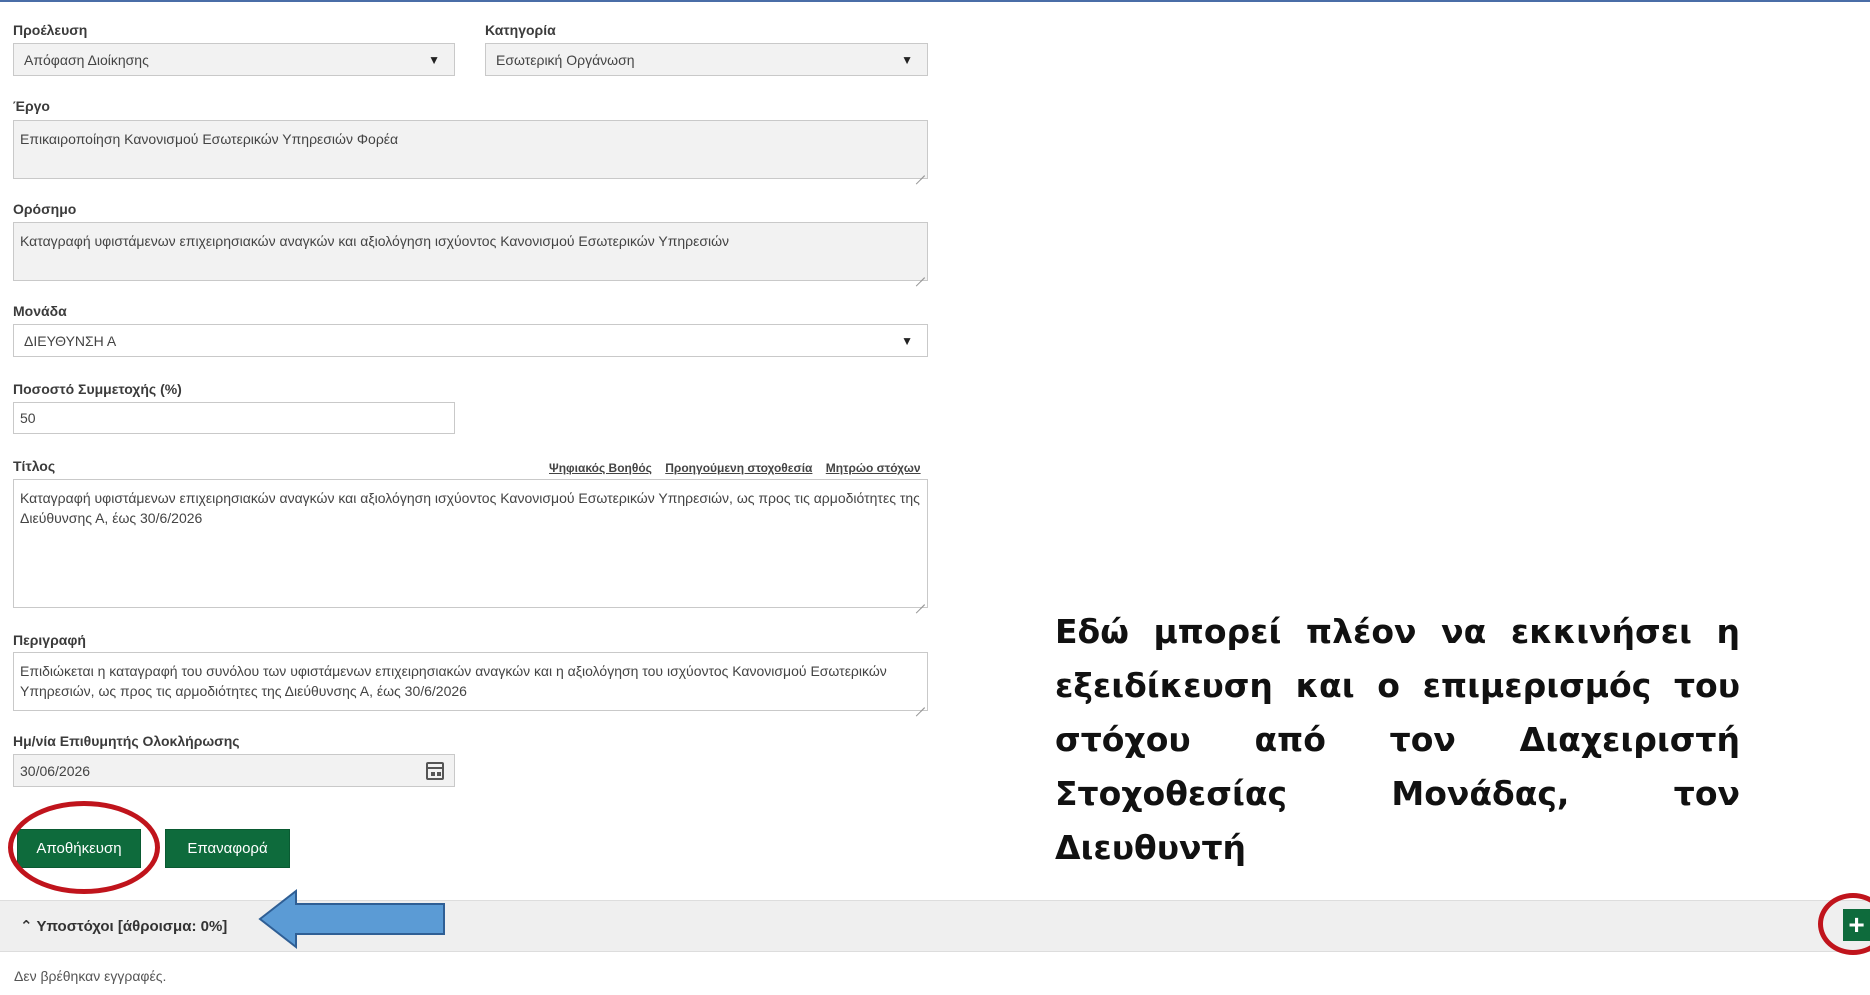  What do you see at coordinates (70, 340) in the screenshot?
I see `unit-value: ΔΙΕΥΘΥΝΣΗ Α` at bounding box center [70, 340].